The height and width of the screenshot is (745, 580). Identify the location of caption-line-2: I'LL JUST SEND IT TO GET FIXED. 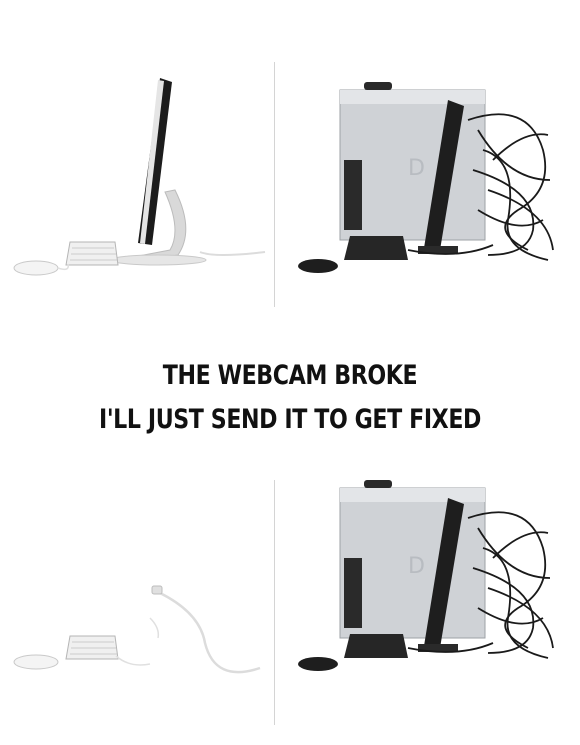
(290, 419).